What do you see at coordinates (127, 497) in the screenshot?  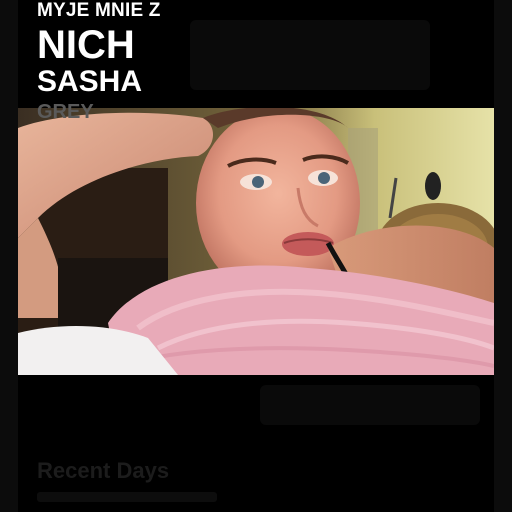 I see `list-item-placeholder` at bounding box center [127, 497].